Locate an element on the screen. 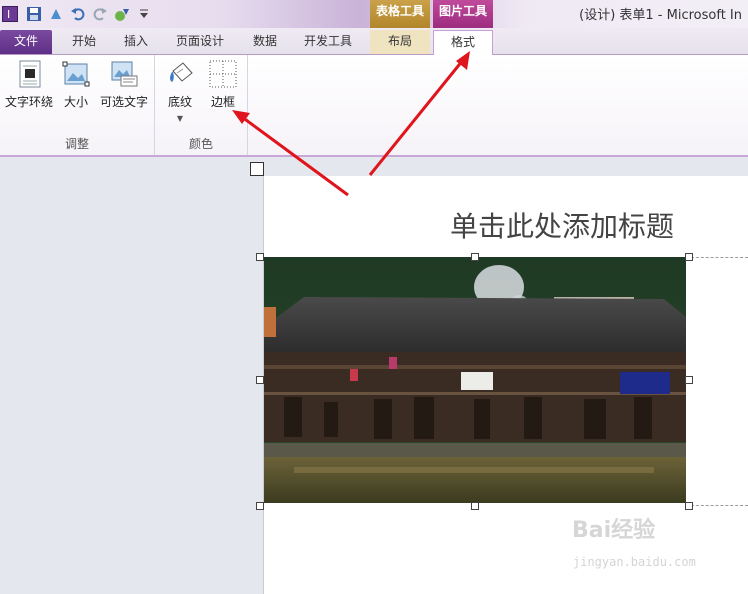  wrap-text-button: 文字环绕 is located at coordinates (29, 84).